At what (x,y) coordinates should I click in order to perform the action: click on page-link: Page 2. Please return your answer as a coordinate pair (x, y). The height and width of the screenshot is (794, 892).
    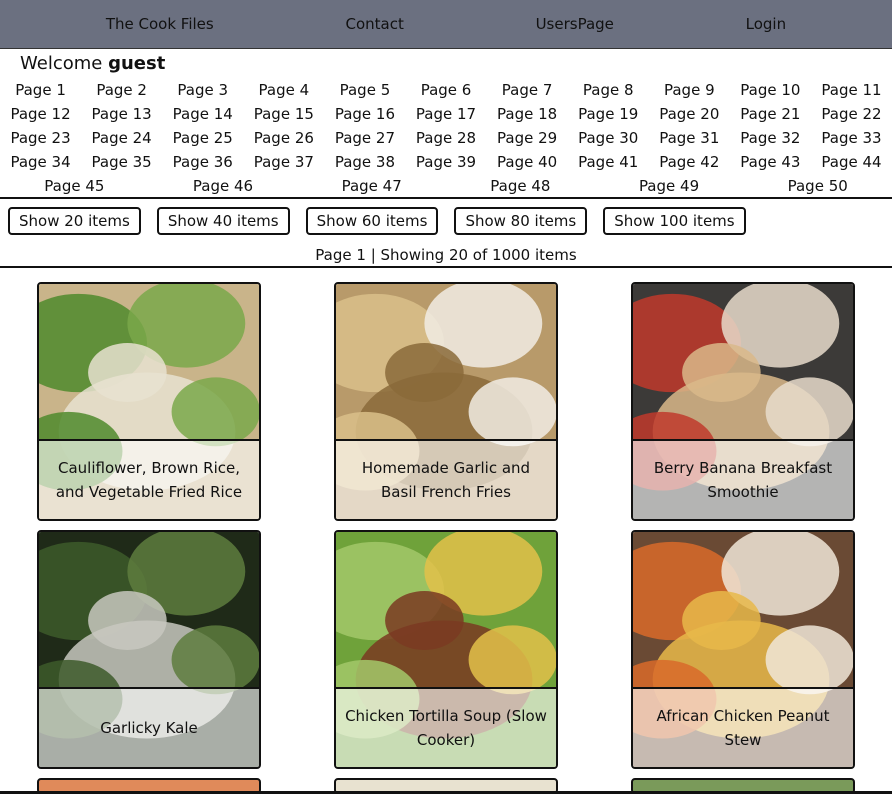
    Looking at the image, I should click on (121, 90).